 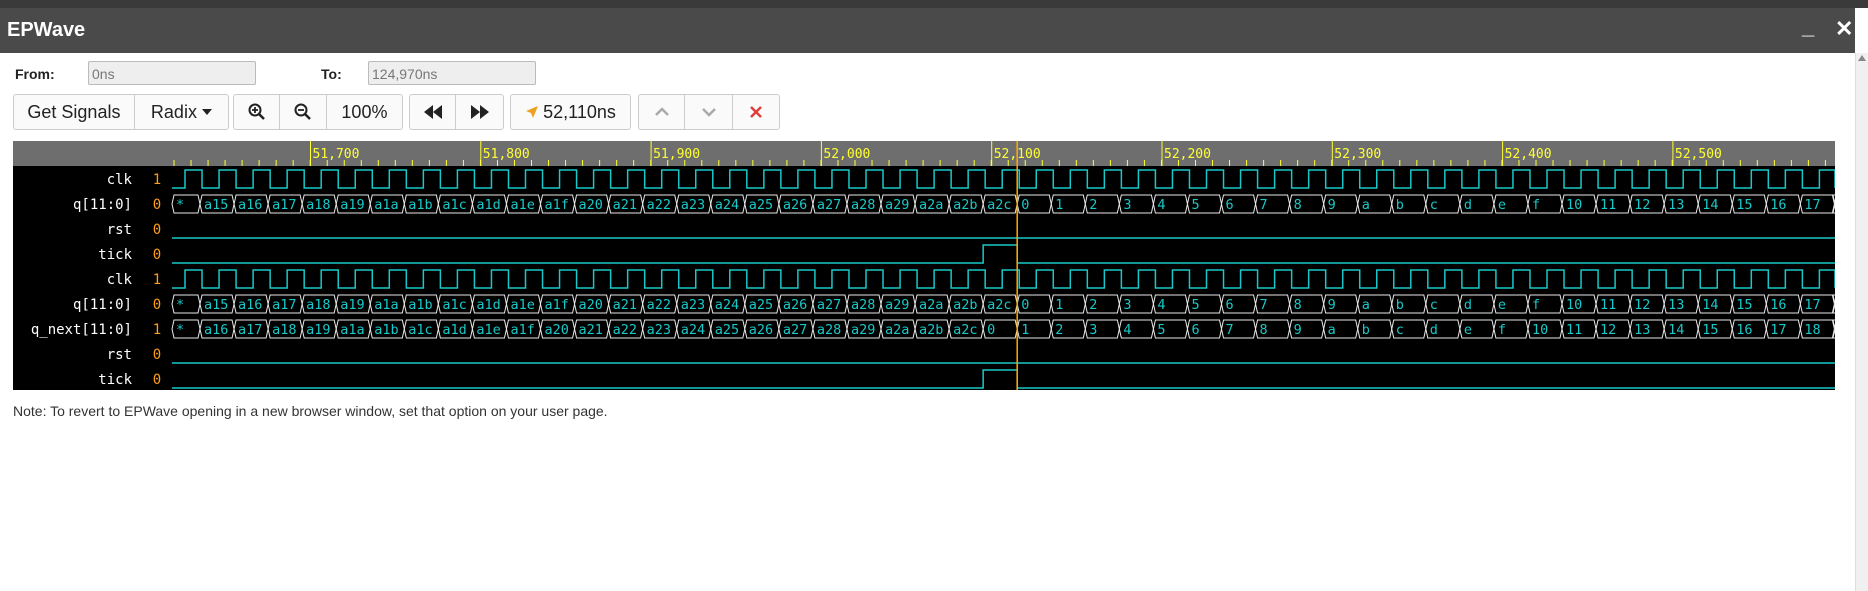 I want to click on cursor-time-group: 52,110ns, so click(x=570, y=112).